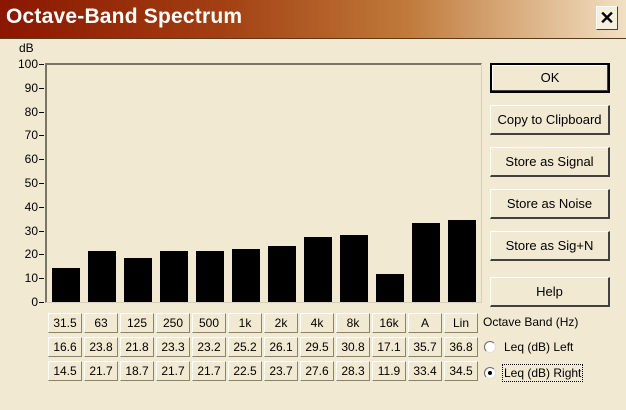 This screenshot has height=410, width=626. What do you see at coordinates (281, 347) in the screenshot?
I see `leq-left-cell: 26.1` at bounding box center [281, 347].